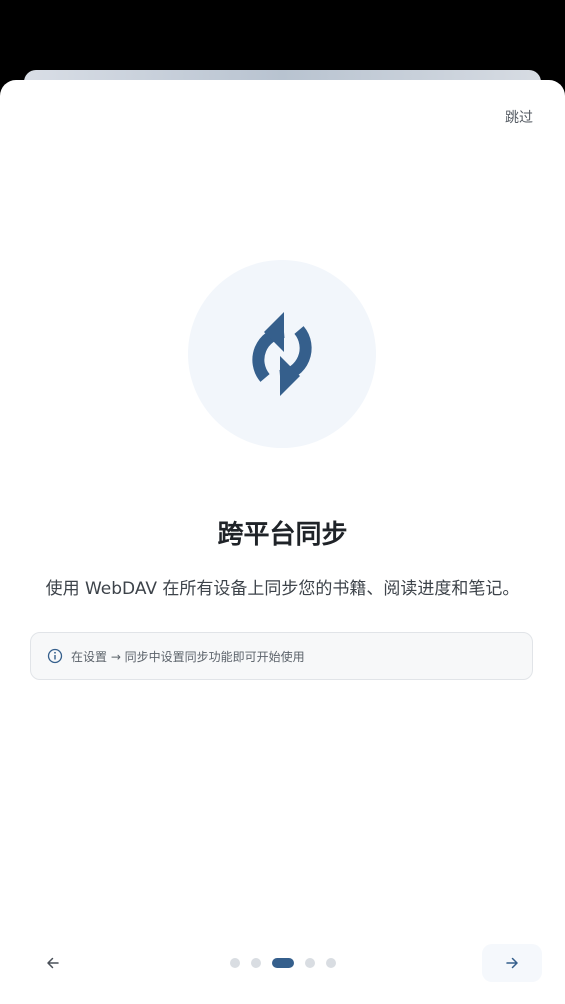 This screenshot has height=1004, width=565. I want to click on arrow-right-icon, so click(512, 963).